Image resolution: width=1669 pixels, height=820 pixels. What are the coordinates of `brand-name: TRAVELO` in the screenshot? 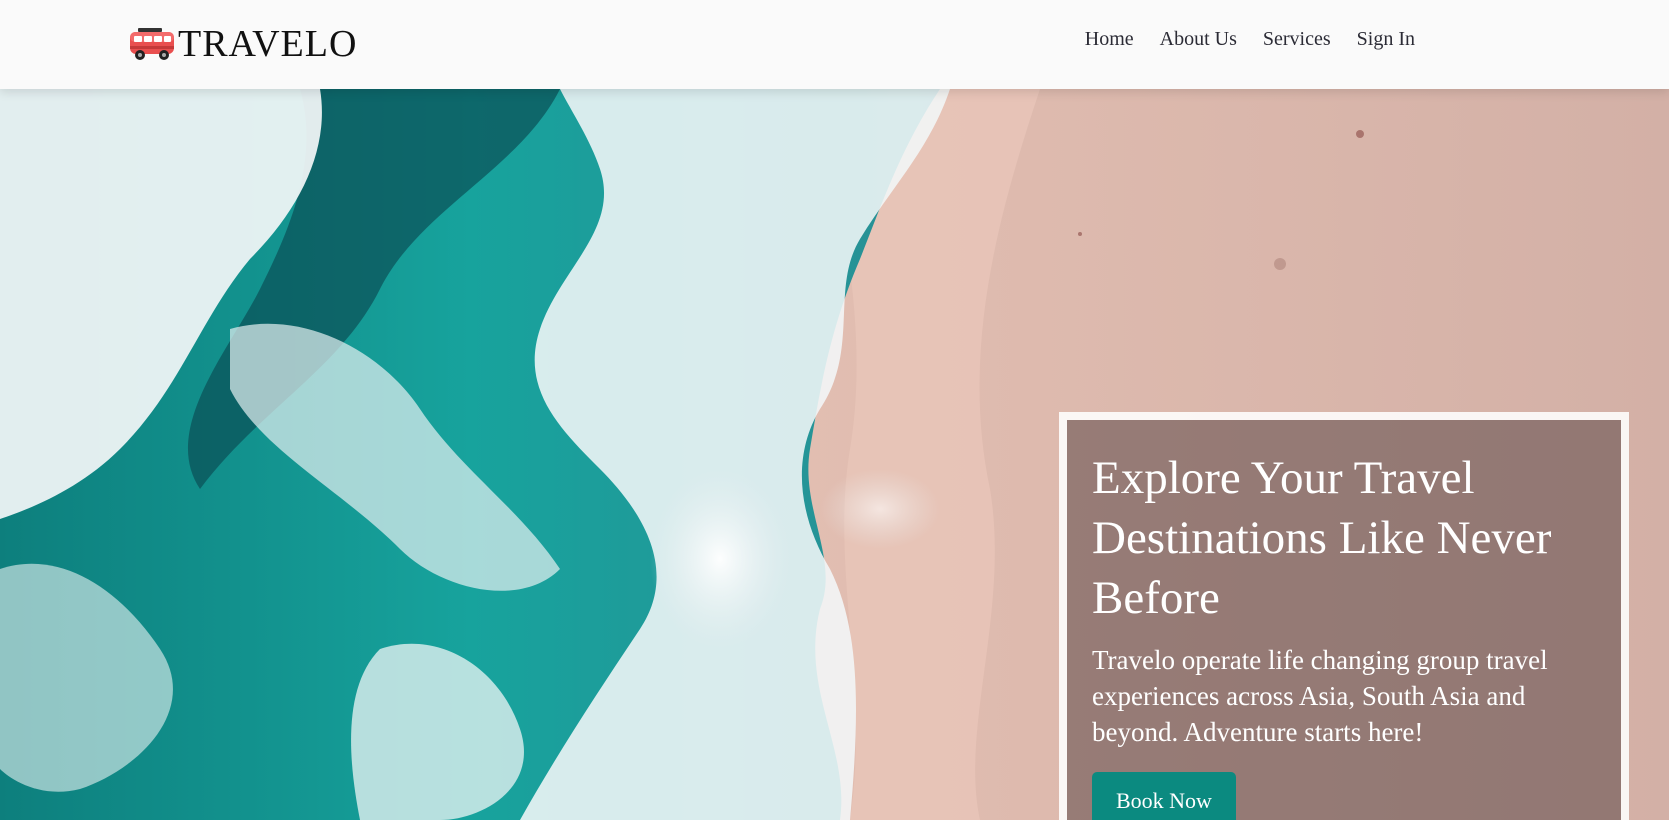 It's located at (268, 44).